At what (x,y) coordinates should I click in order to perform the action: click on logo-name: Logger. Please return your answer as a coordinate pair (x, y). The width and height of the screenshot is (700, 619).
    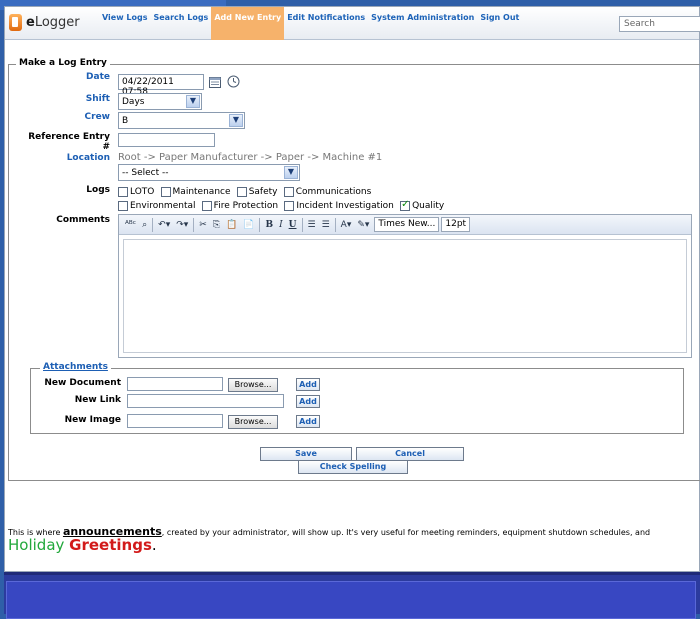
    Looking at the image, I should click on (57, 22).